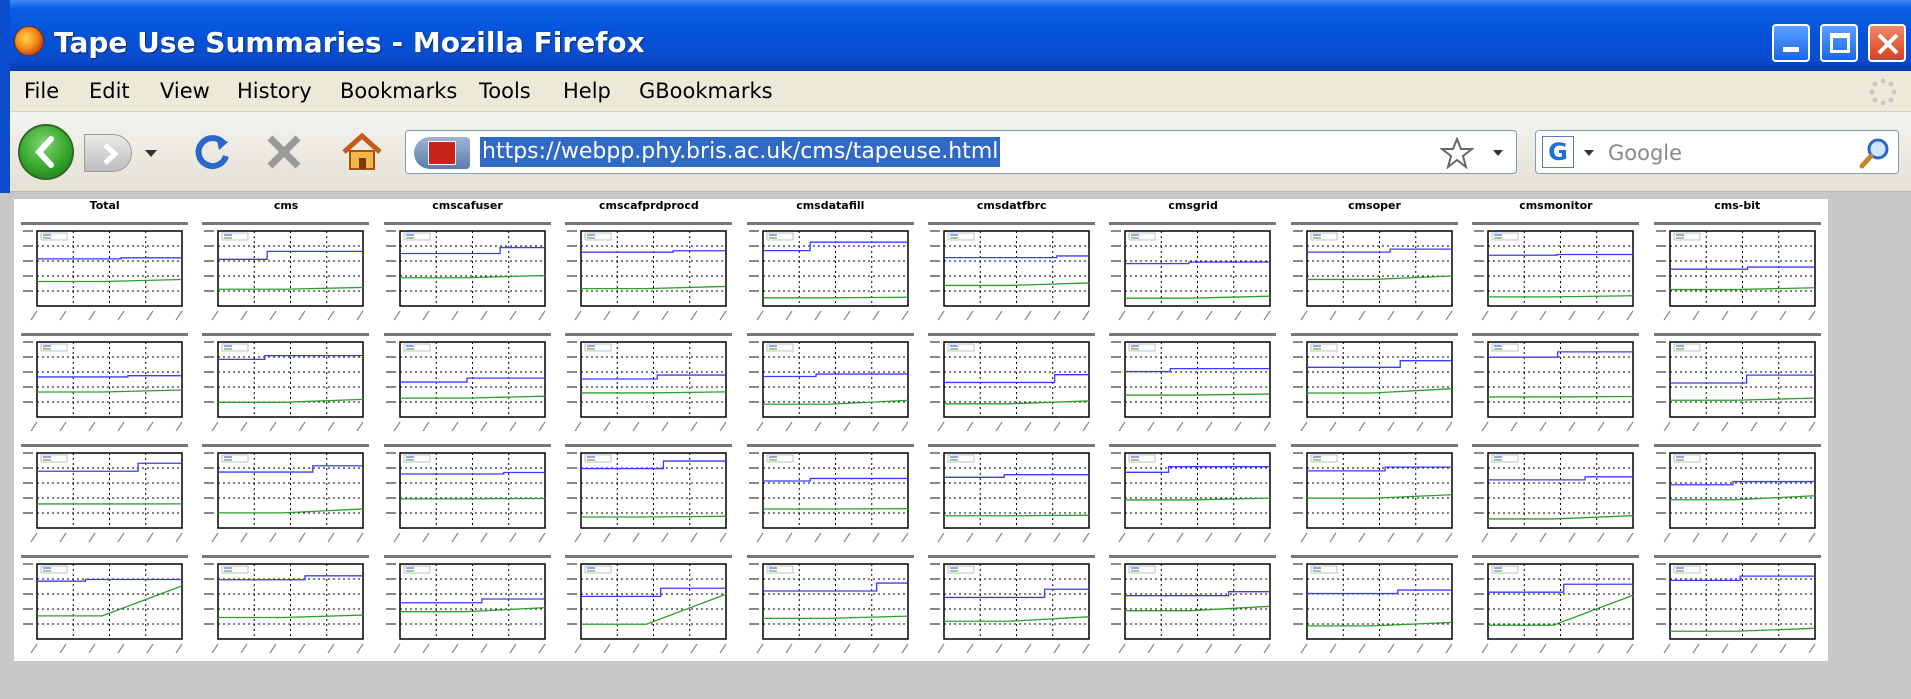 This screenshot has width=1911, height=699. I want to click on stop-icon, so click(284, 152).